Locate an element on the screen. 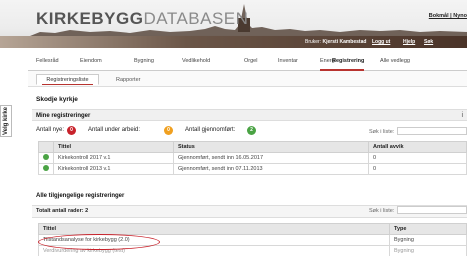  count-in-progress-label: Antall under arbeid: is located at coordinates (114, 130).